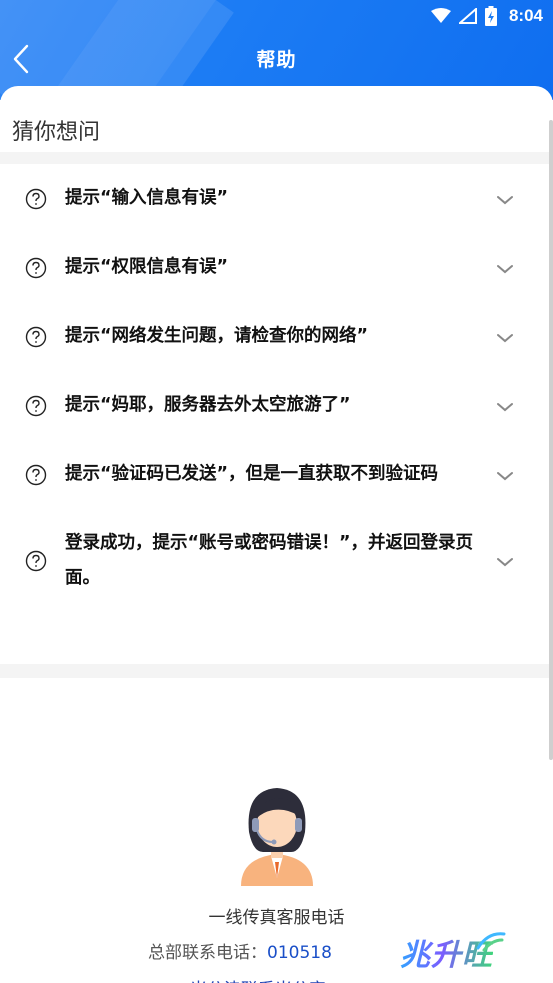  Describe the element at coordinates (490, 16) in the screenshot. I see `battery-charging-icon` at that location.